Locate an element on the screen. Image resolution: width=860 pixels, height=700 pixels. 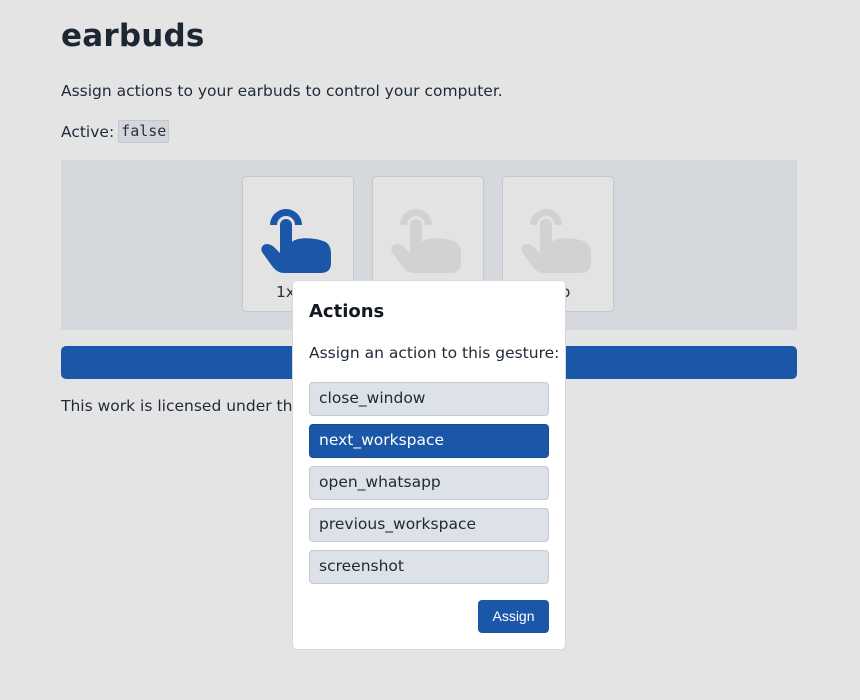
dialog-title: Actions is located at coordinates (347, 311).